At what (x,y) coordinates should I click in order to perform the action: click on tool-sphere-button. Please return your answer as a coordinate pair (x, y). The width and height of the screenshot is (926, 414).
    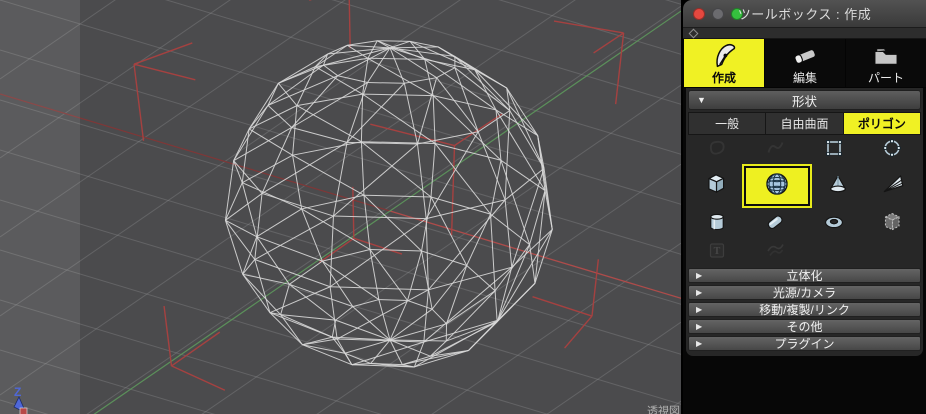
    Looking at the image, I should click on (776, 186).